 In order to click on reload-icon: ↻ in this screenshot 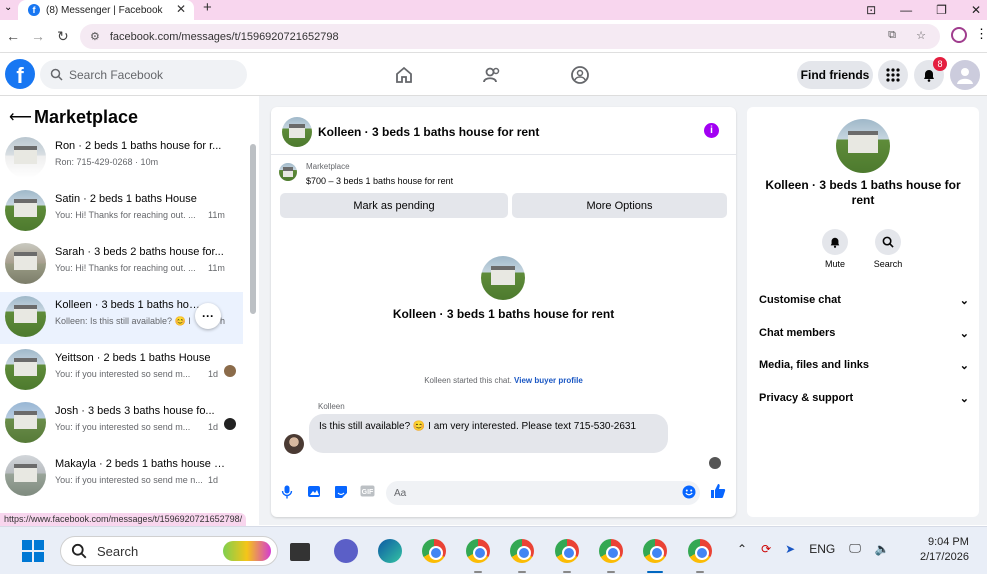, I will do `click(63, 36)`.